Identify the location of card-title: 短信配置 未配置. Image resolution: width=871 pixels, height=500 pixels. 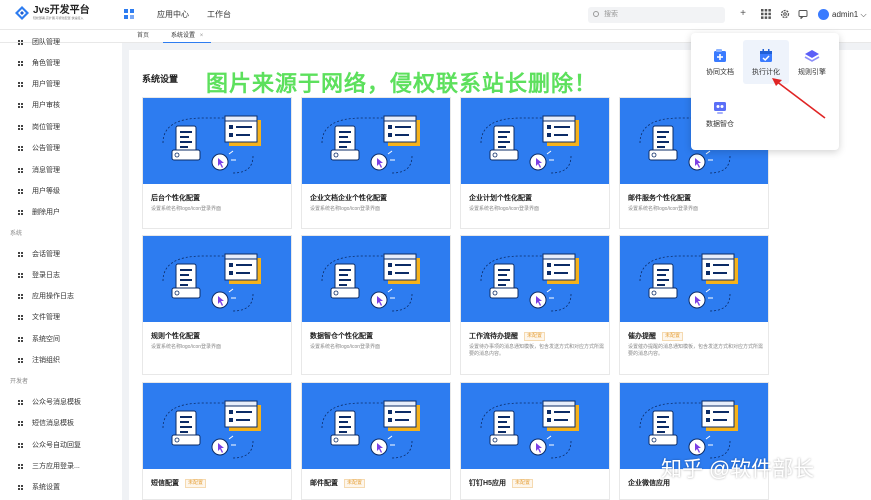
(179, 483).